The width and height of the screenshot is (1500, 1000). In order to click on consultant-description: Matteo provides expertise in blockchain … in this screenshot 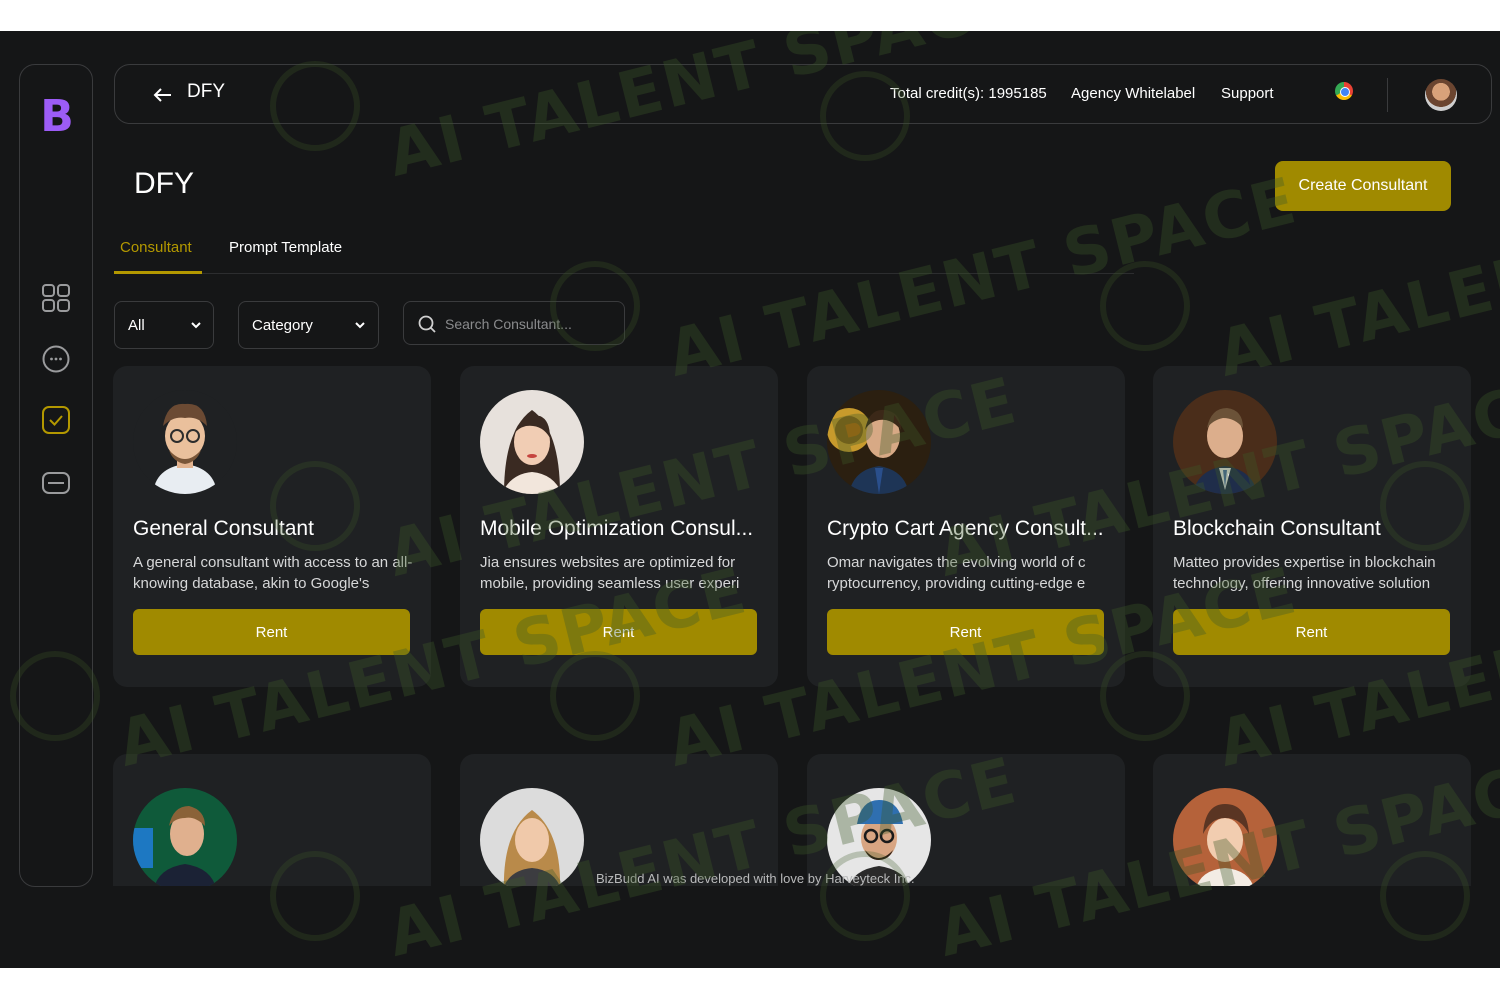, I will do `click(1304, 573)`.